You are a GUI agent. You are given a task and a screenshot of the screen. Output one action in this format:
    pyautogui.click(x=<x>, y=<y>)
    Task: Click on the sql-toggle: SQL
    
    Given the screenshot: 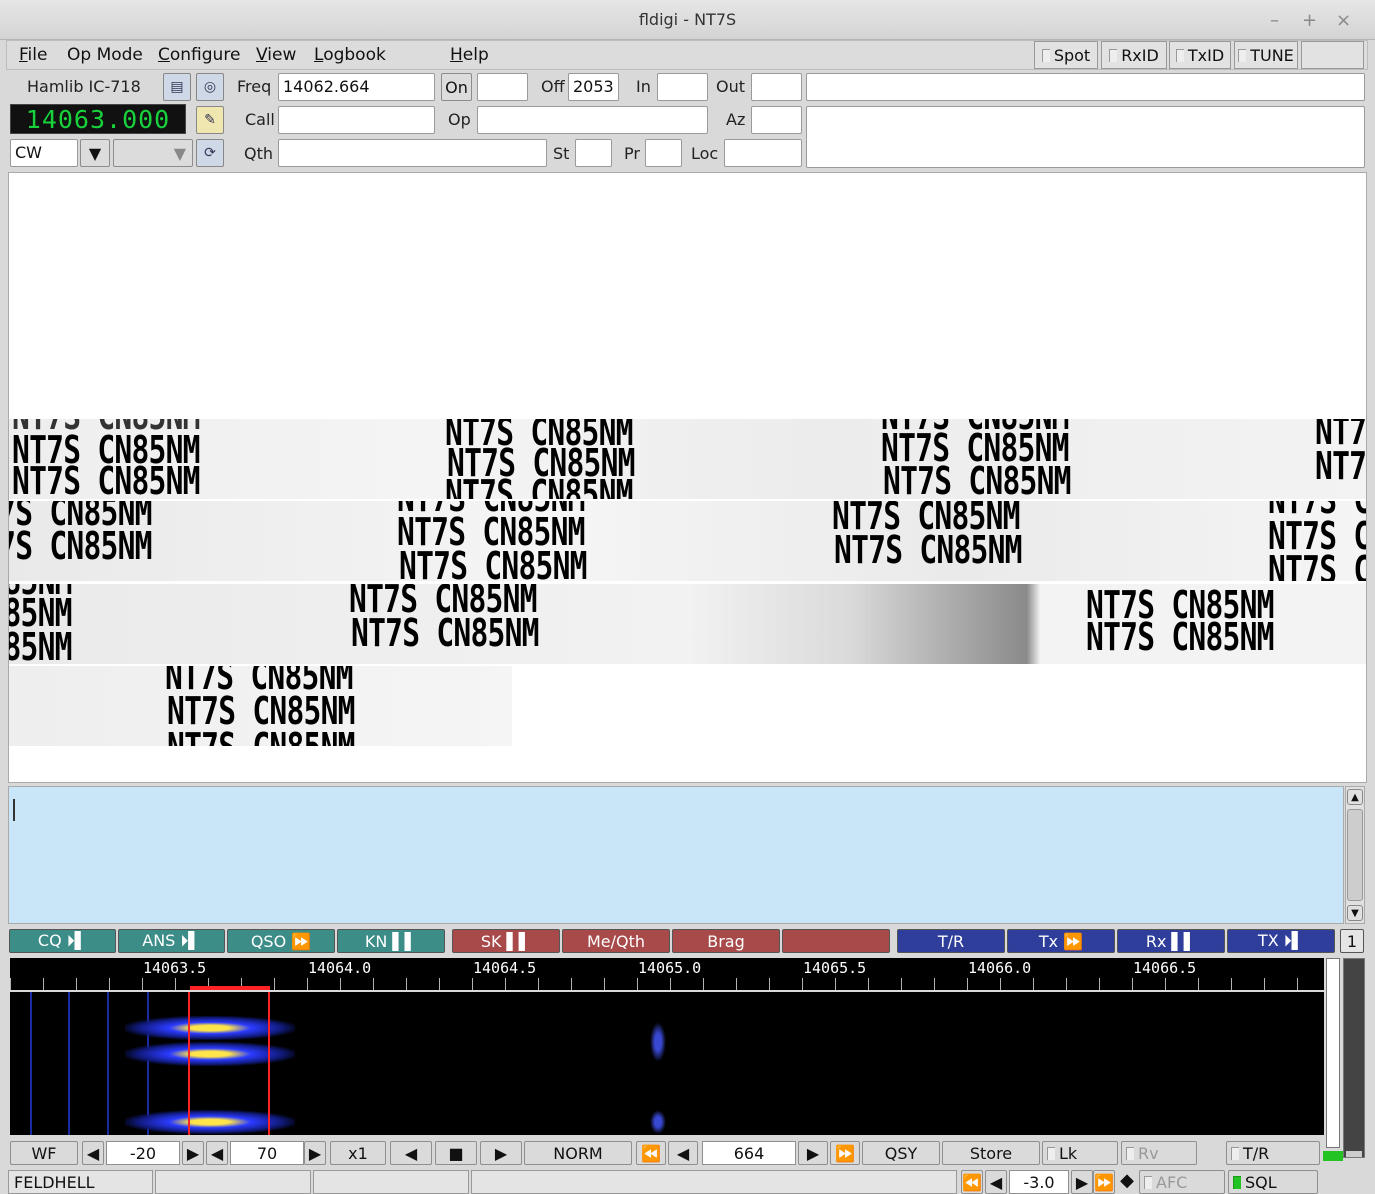 What is the action you would take?
    pyautogui.click(x=1273, y=1182)
    